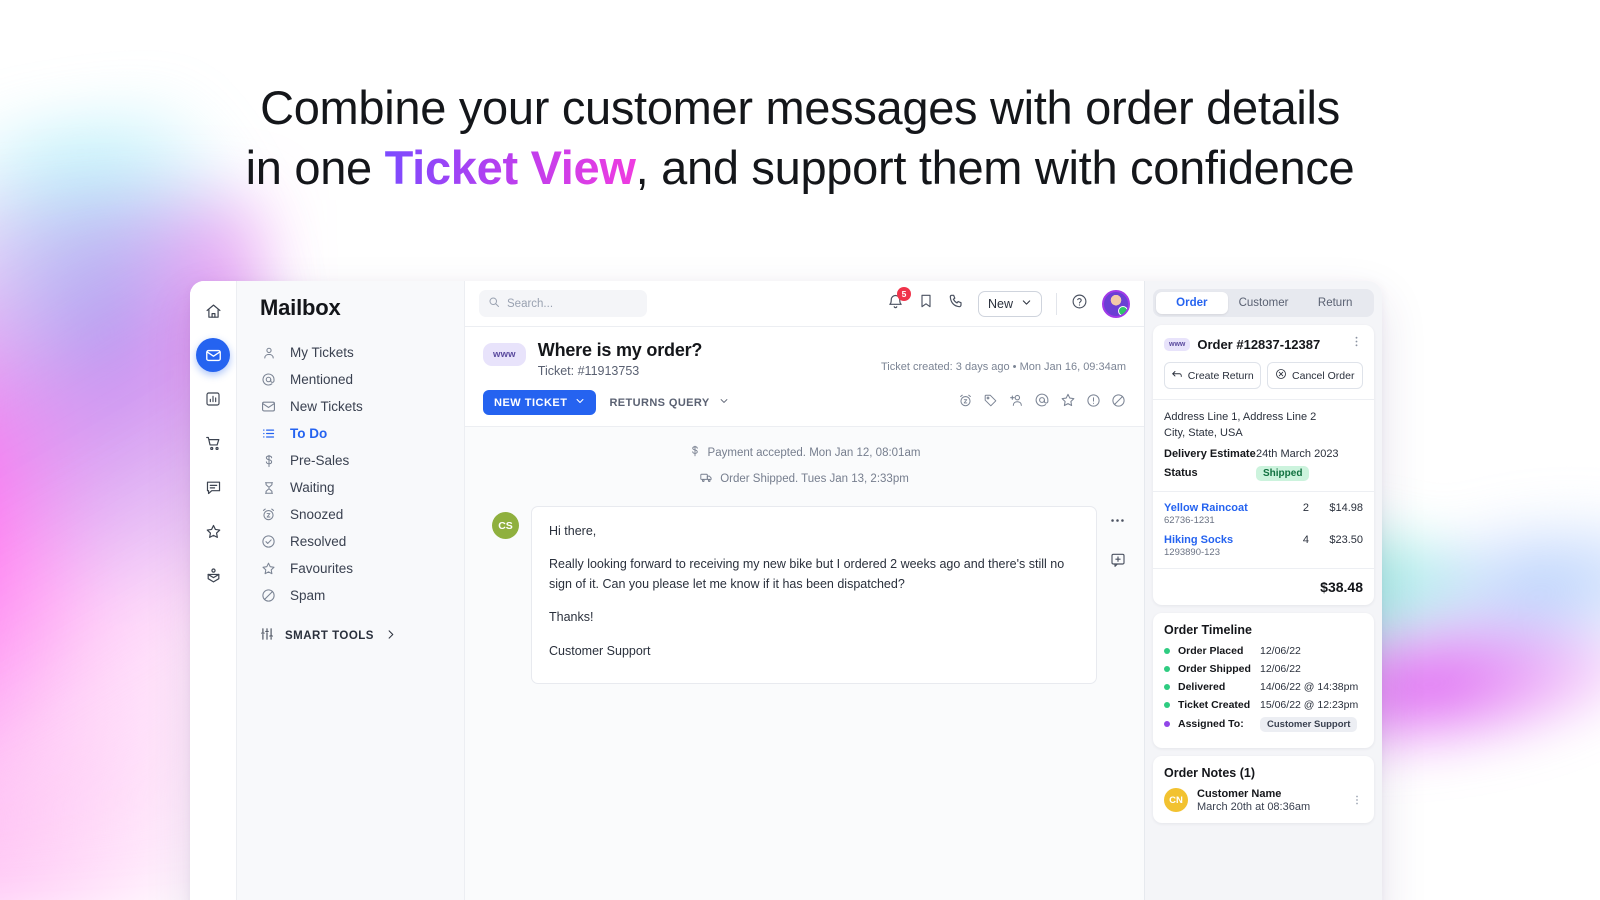 This screenshot has height=900, width=1600. Describe the element at coordinates (814, 452) in the screenshot. I see `system-event-text: Payment accepted. Mon Jan 12, 08:01am` at that location.